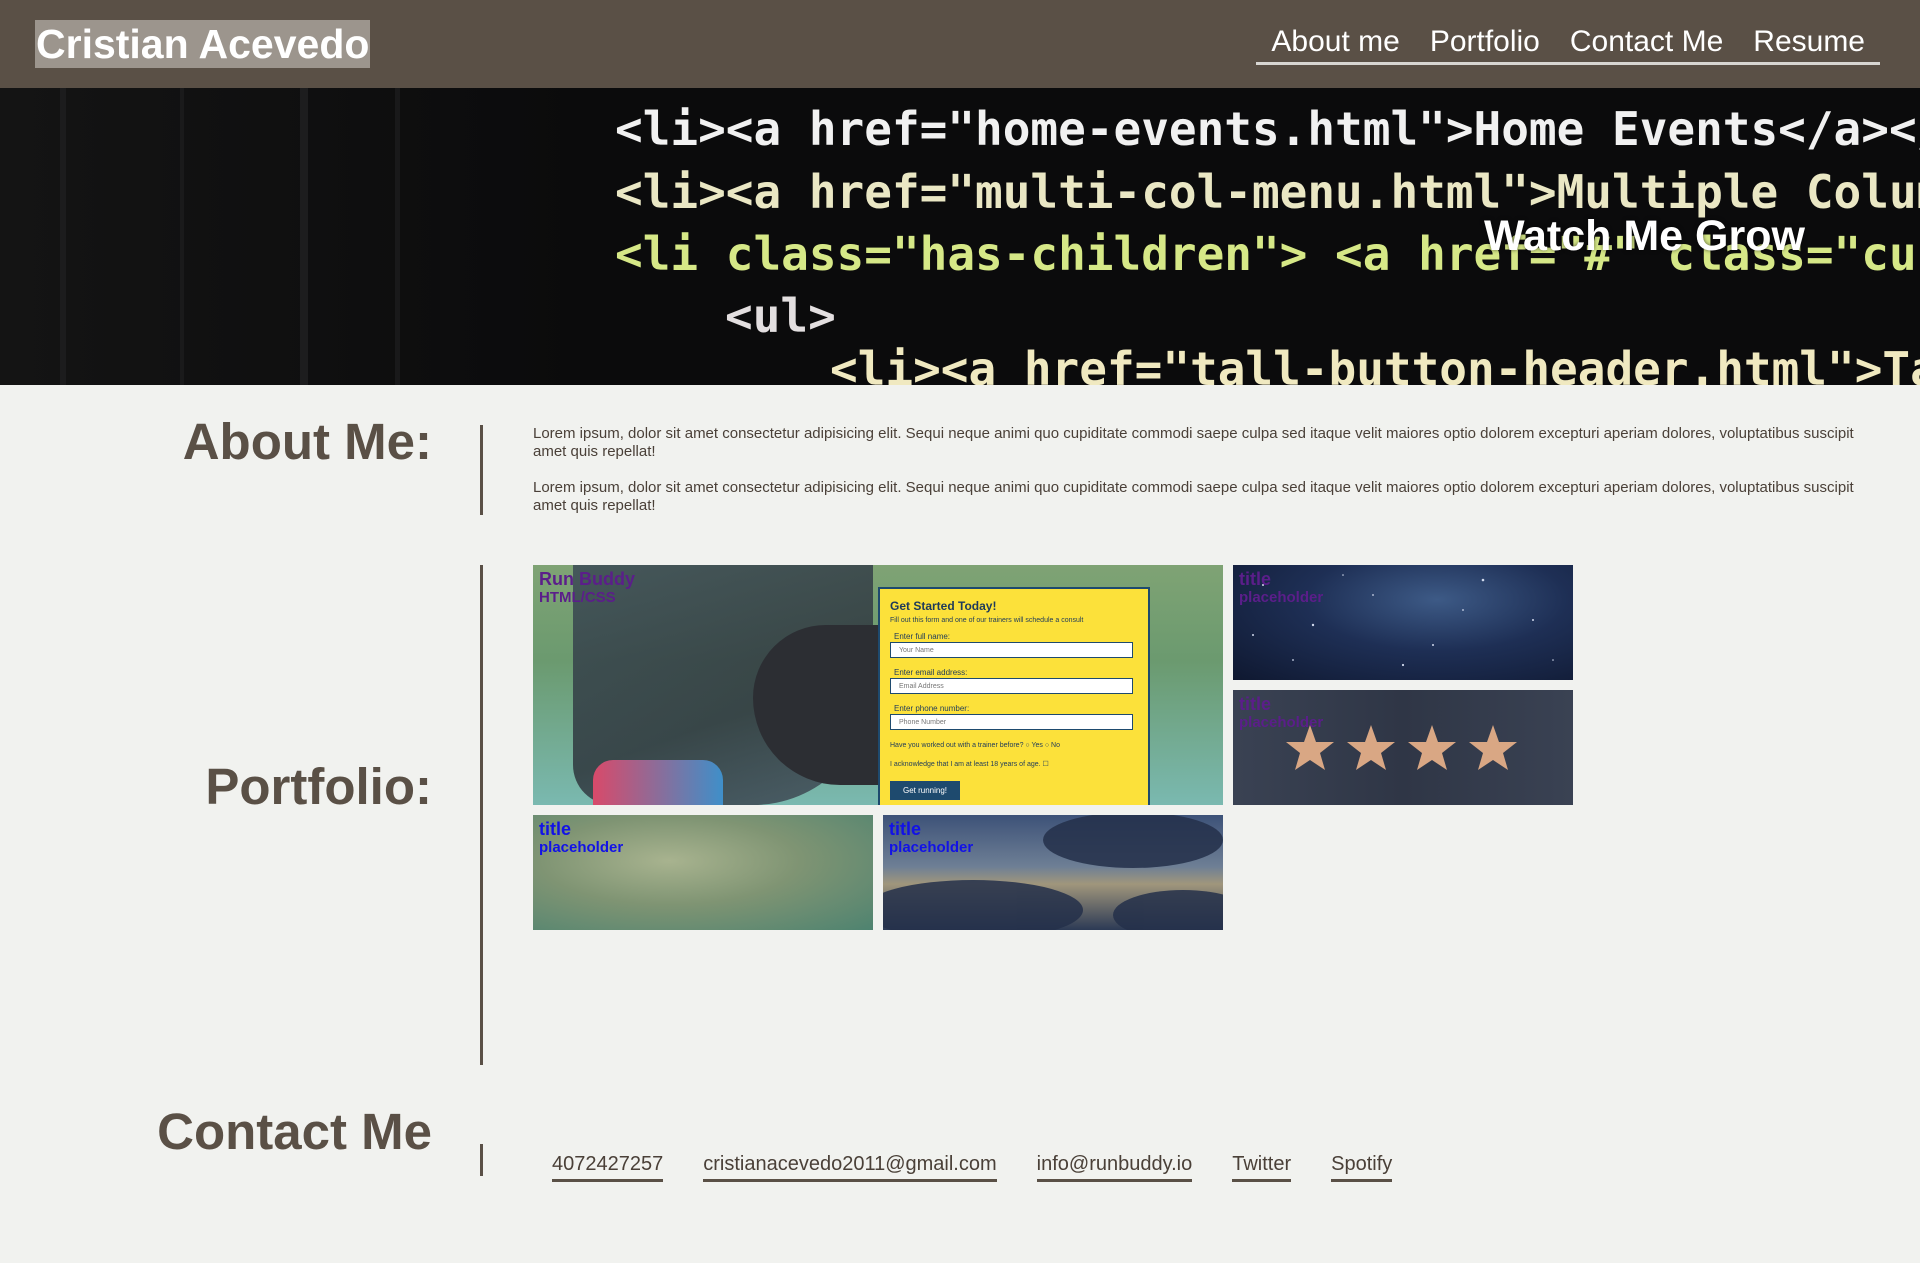  I want to click on portfolio-tile-stars: title placeholder, so click(1403, 747).